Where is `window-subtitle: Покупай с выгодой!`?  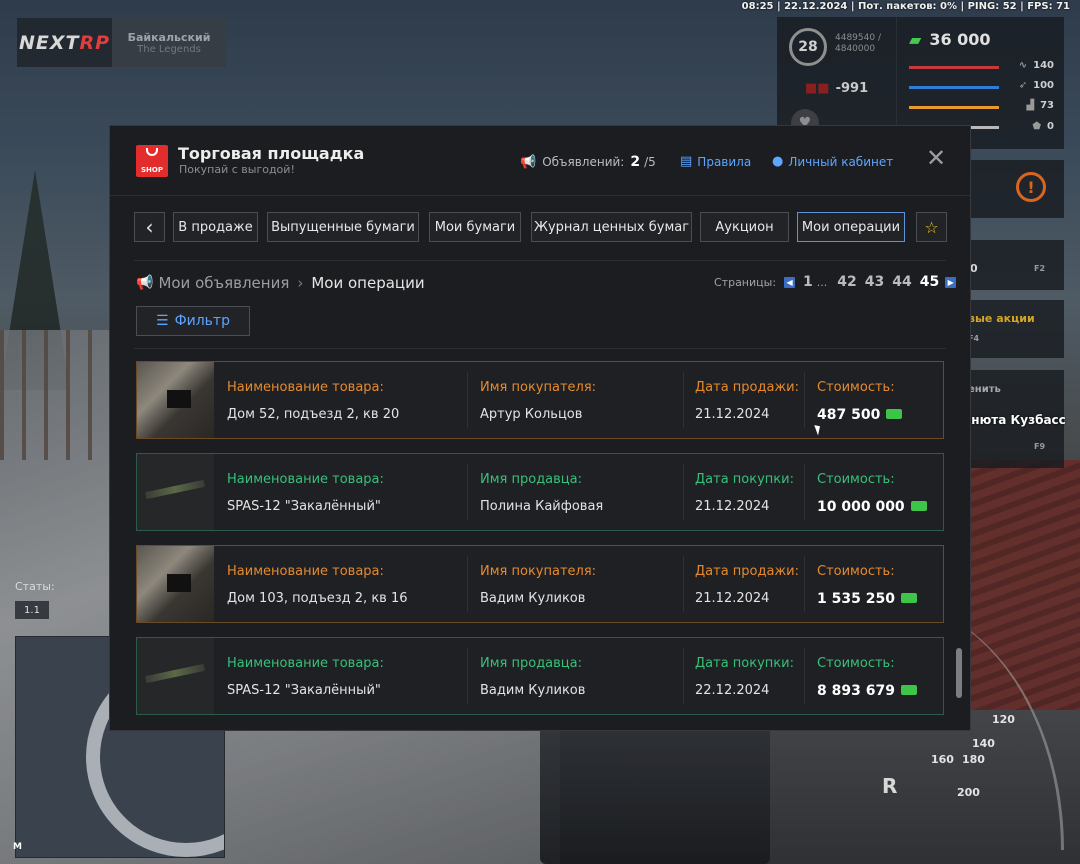 window-subtitle: Покупай с выгодой! is located at coordinates (237, 169).